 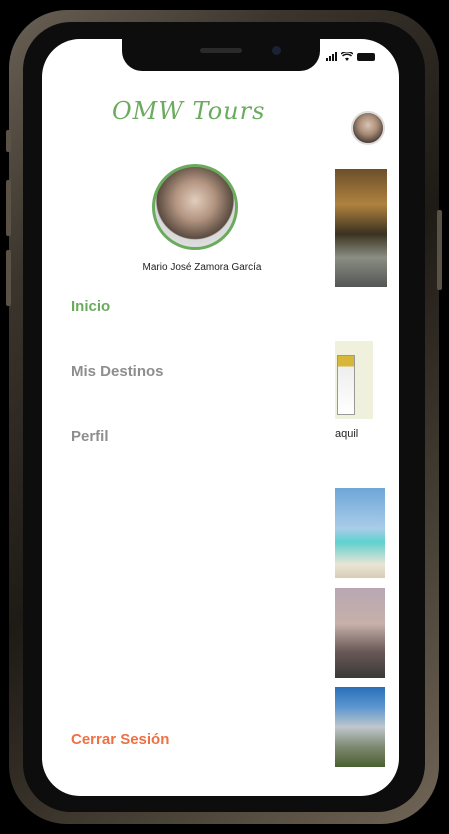 What do you see at coordinates (90, 306) in the screenshot?
I see `menu-item-inicio: Inicio` at bounding box center [90, 306].